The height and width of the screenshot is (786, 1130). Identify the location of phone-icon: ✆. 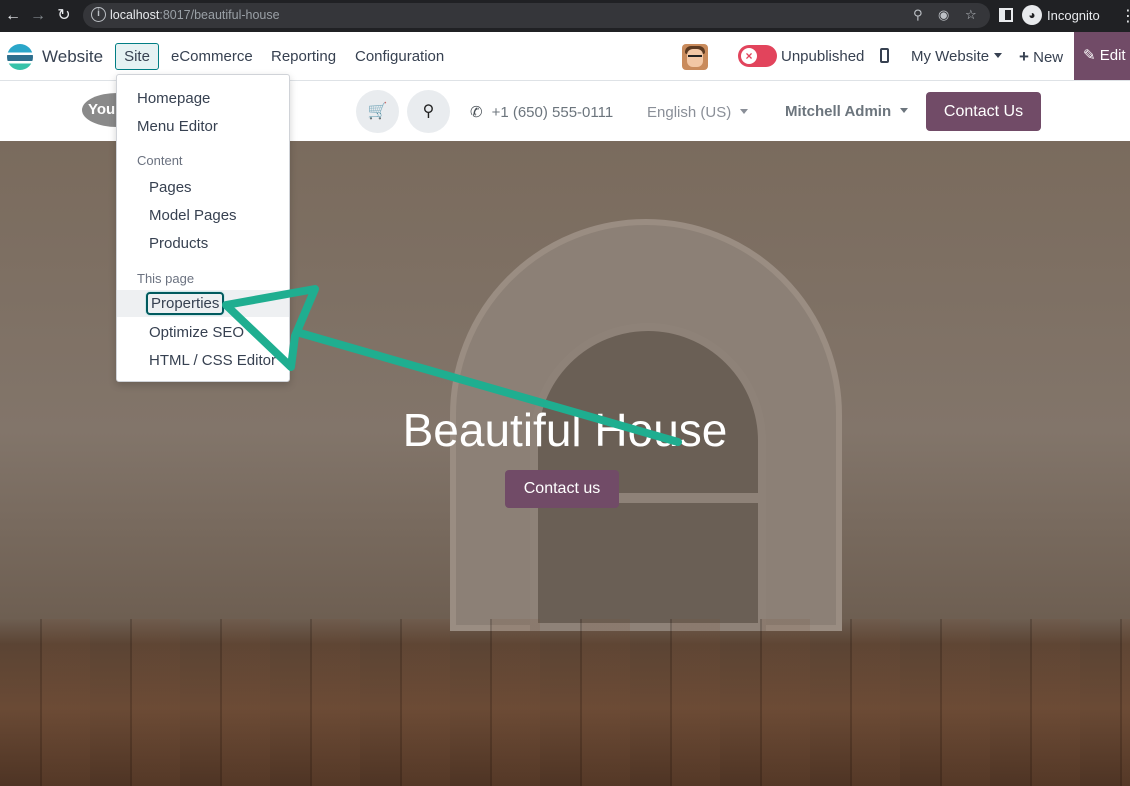
(476, 112).